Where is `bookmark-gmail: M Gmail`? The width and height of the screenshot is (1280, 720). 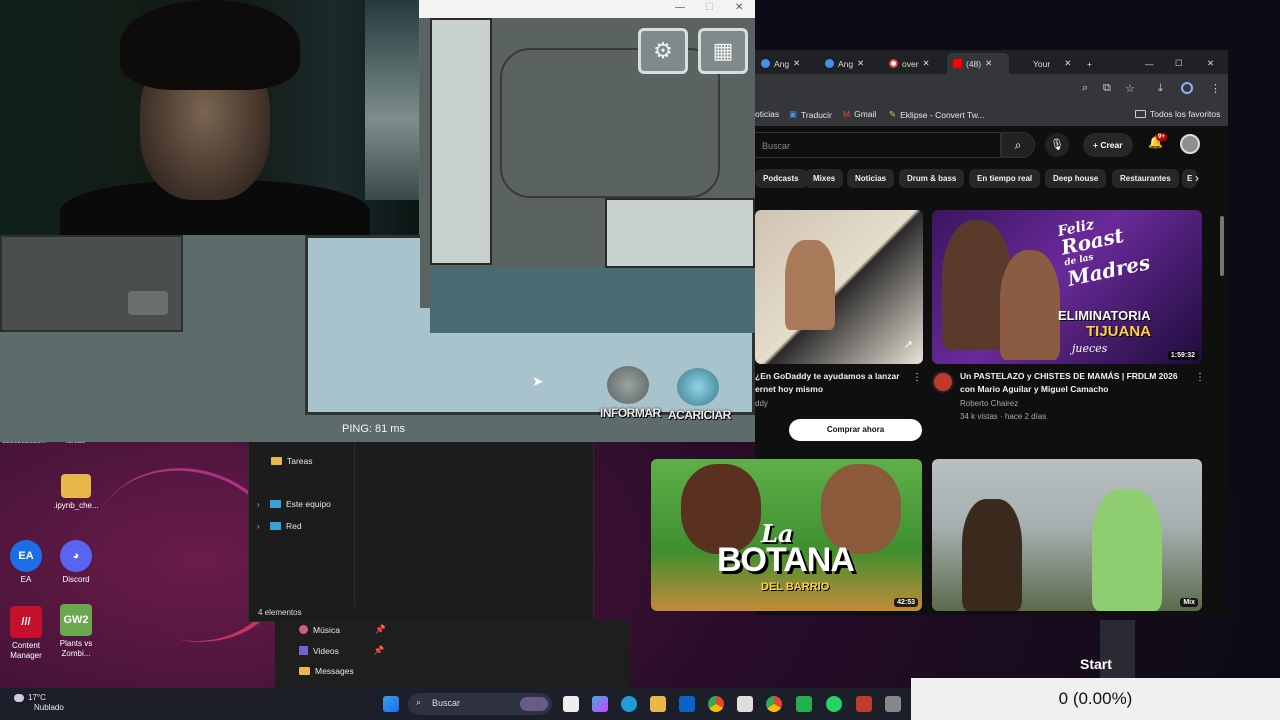
bookmark-gmail: M Gmail is located at coordinates (859, 114).